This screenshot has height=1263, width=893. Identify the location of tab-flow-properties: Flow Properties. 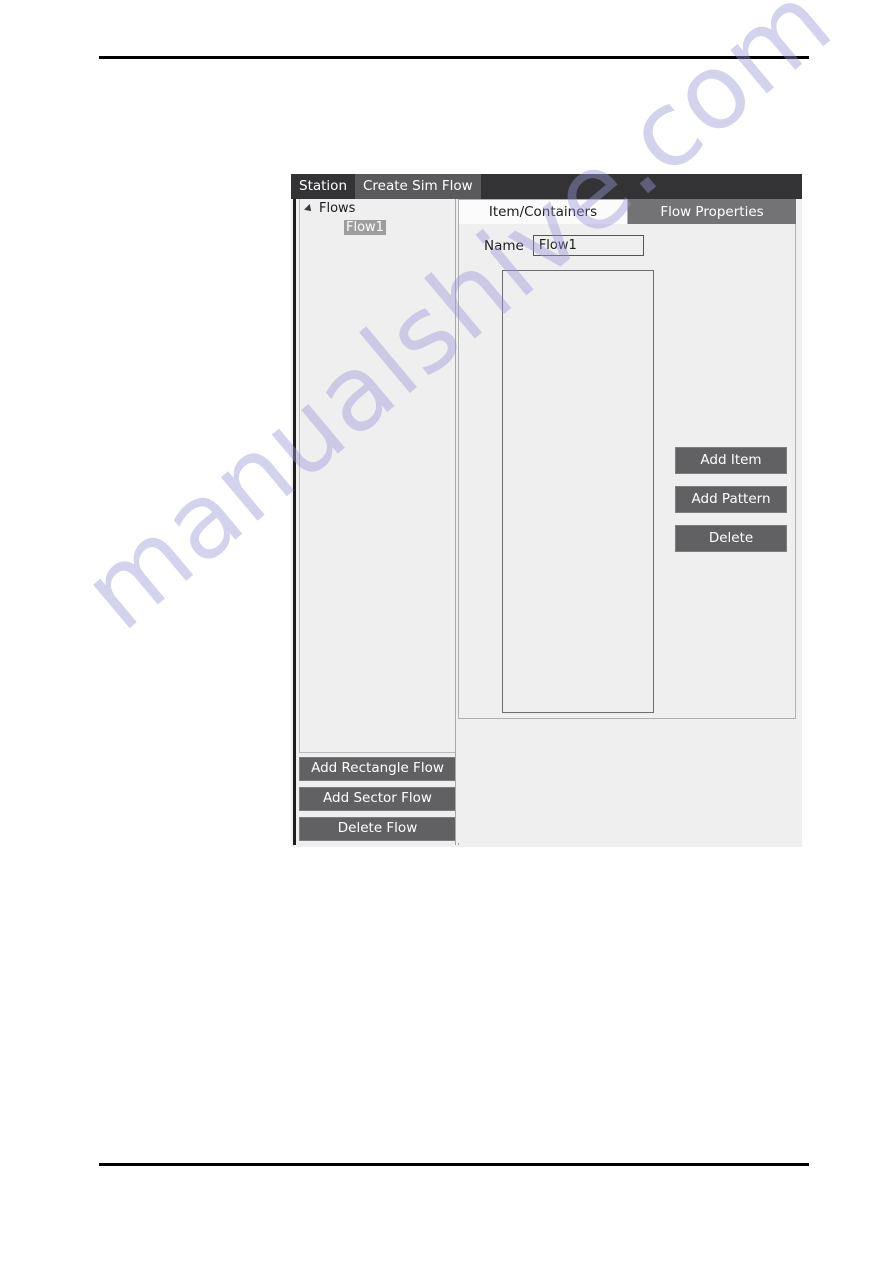
(712, 211).